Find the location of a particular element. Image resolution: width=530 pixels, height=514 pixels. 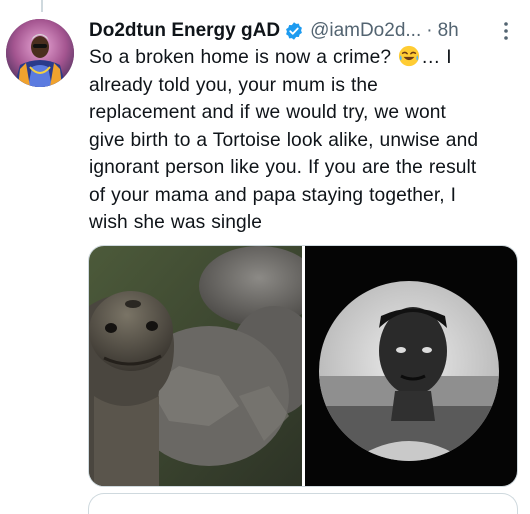

tweet-line: wish she was single is located at coordinates (175, 222).